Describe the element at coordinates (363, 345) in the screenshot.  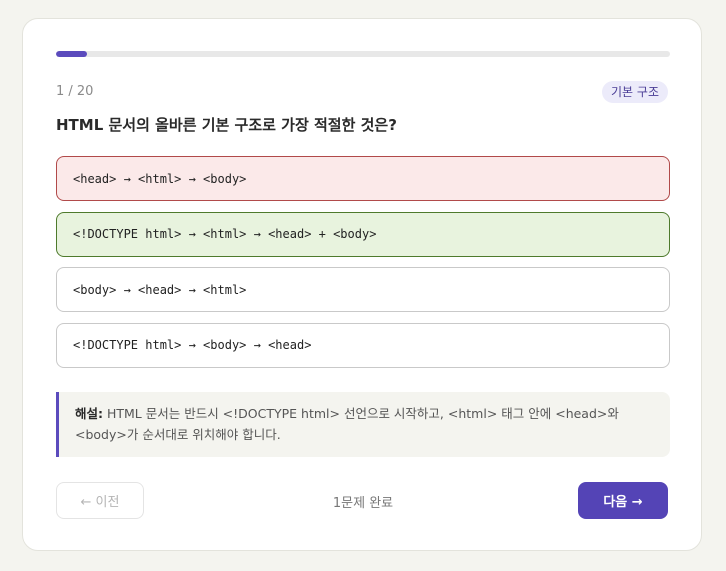
I see `answer-option-4: <!DOCTYPE html> → <body> → <head>` at that location.